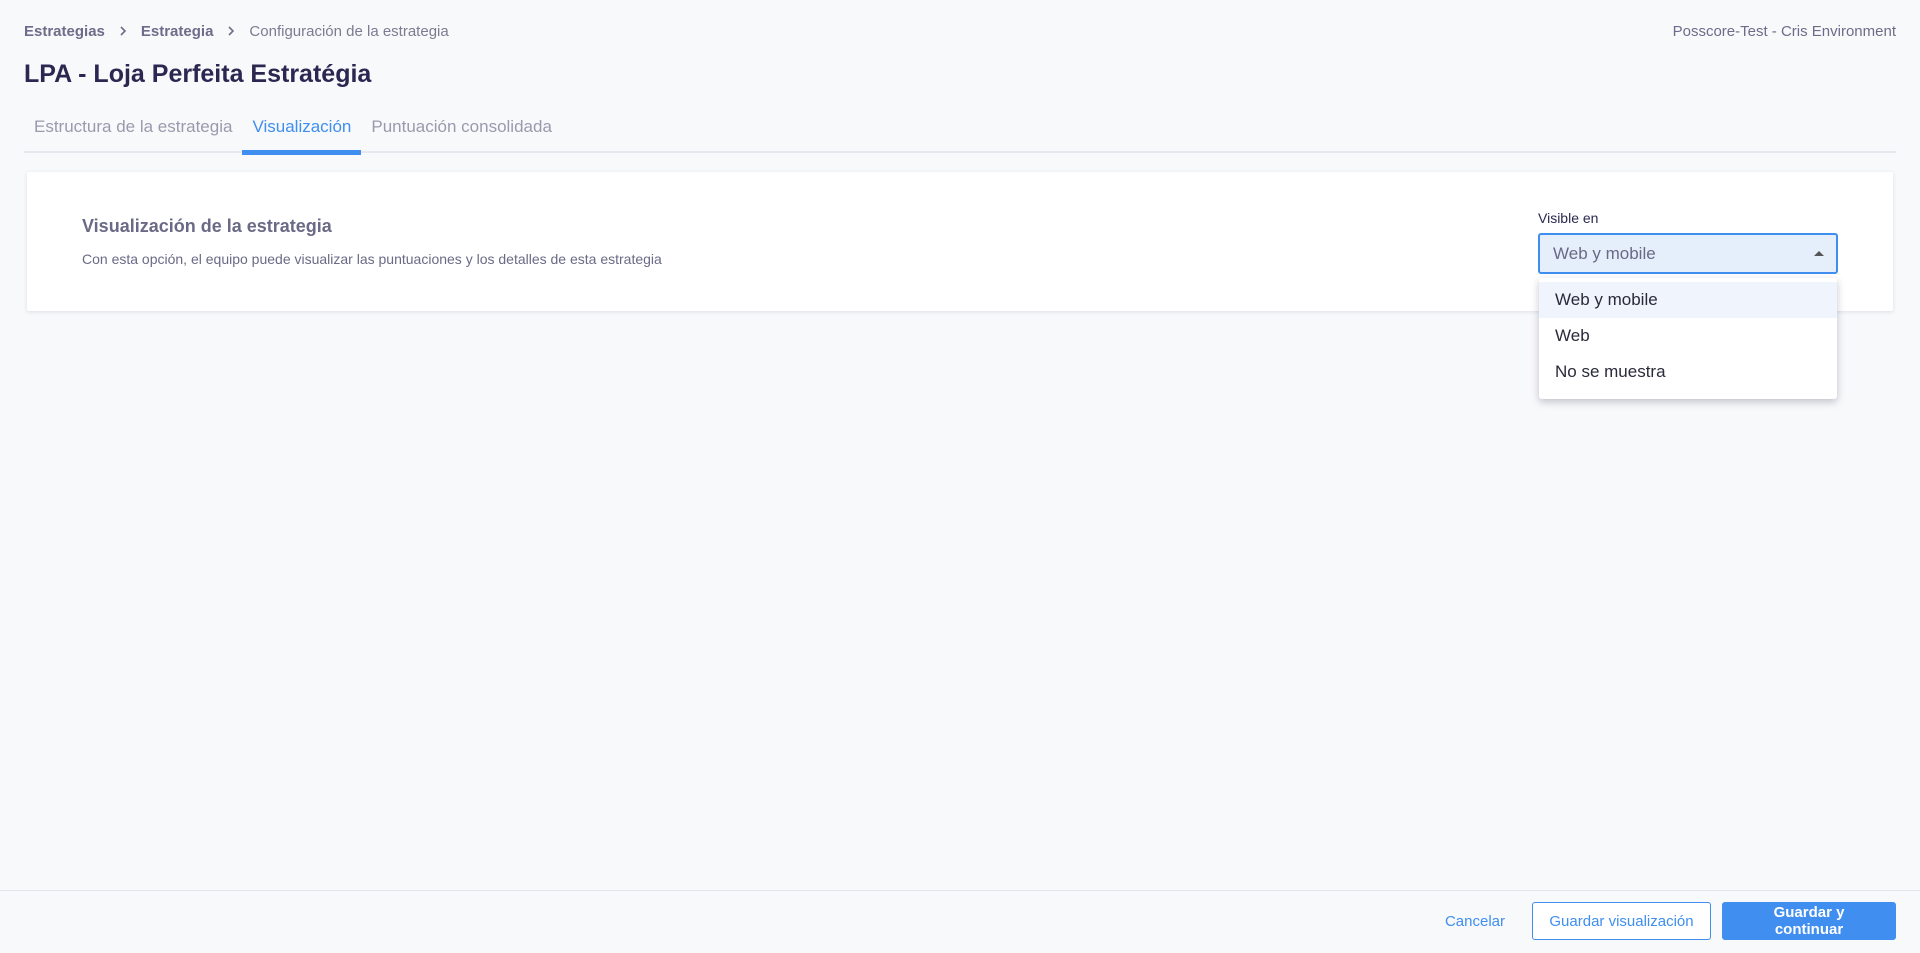 The height and width of the screenshot is (953, 1920). What do you see at coordinates (1568, 218) in the screenshot?
I see `visible-en-label: Visible en` at bounding box center [1568, 218].